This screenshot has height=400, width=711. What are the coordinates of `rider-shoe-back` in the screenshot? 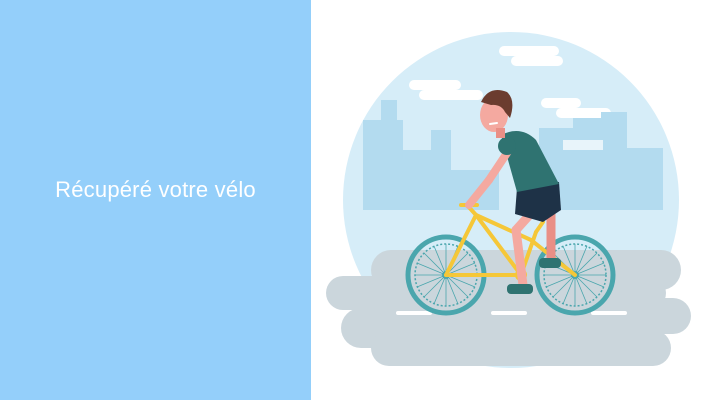 It's located at (550, 263).